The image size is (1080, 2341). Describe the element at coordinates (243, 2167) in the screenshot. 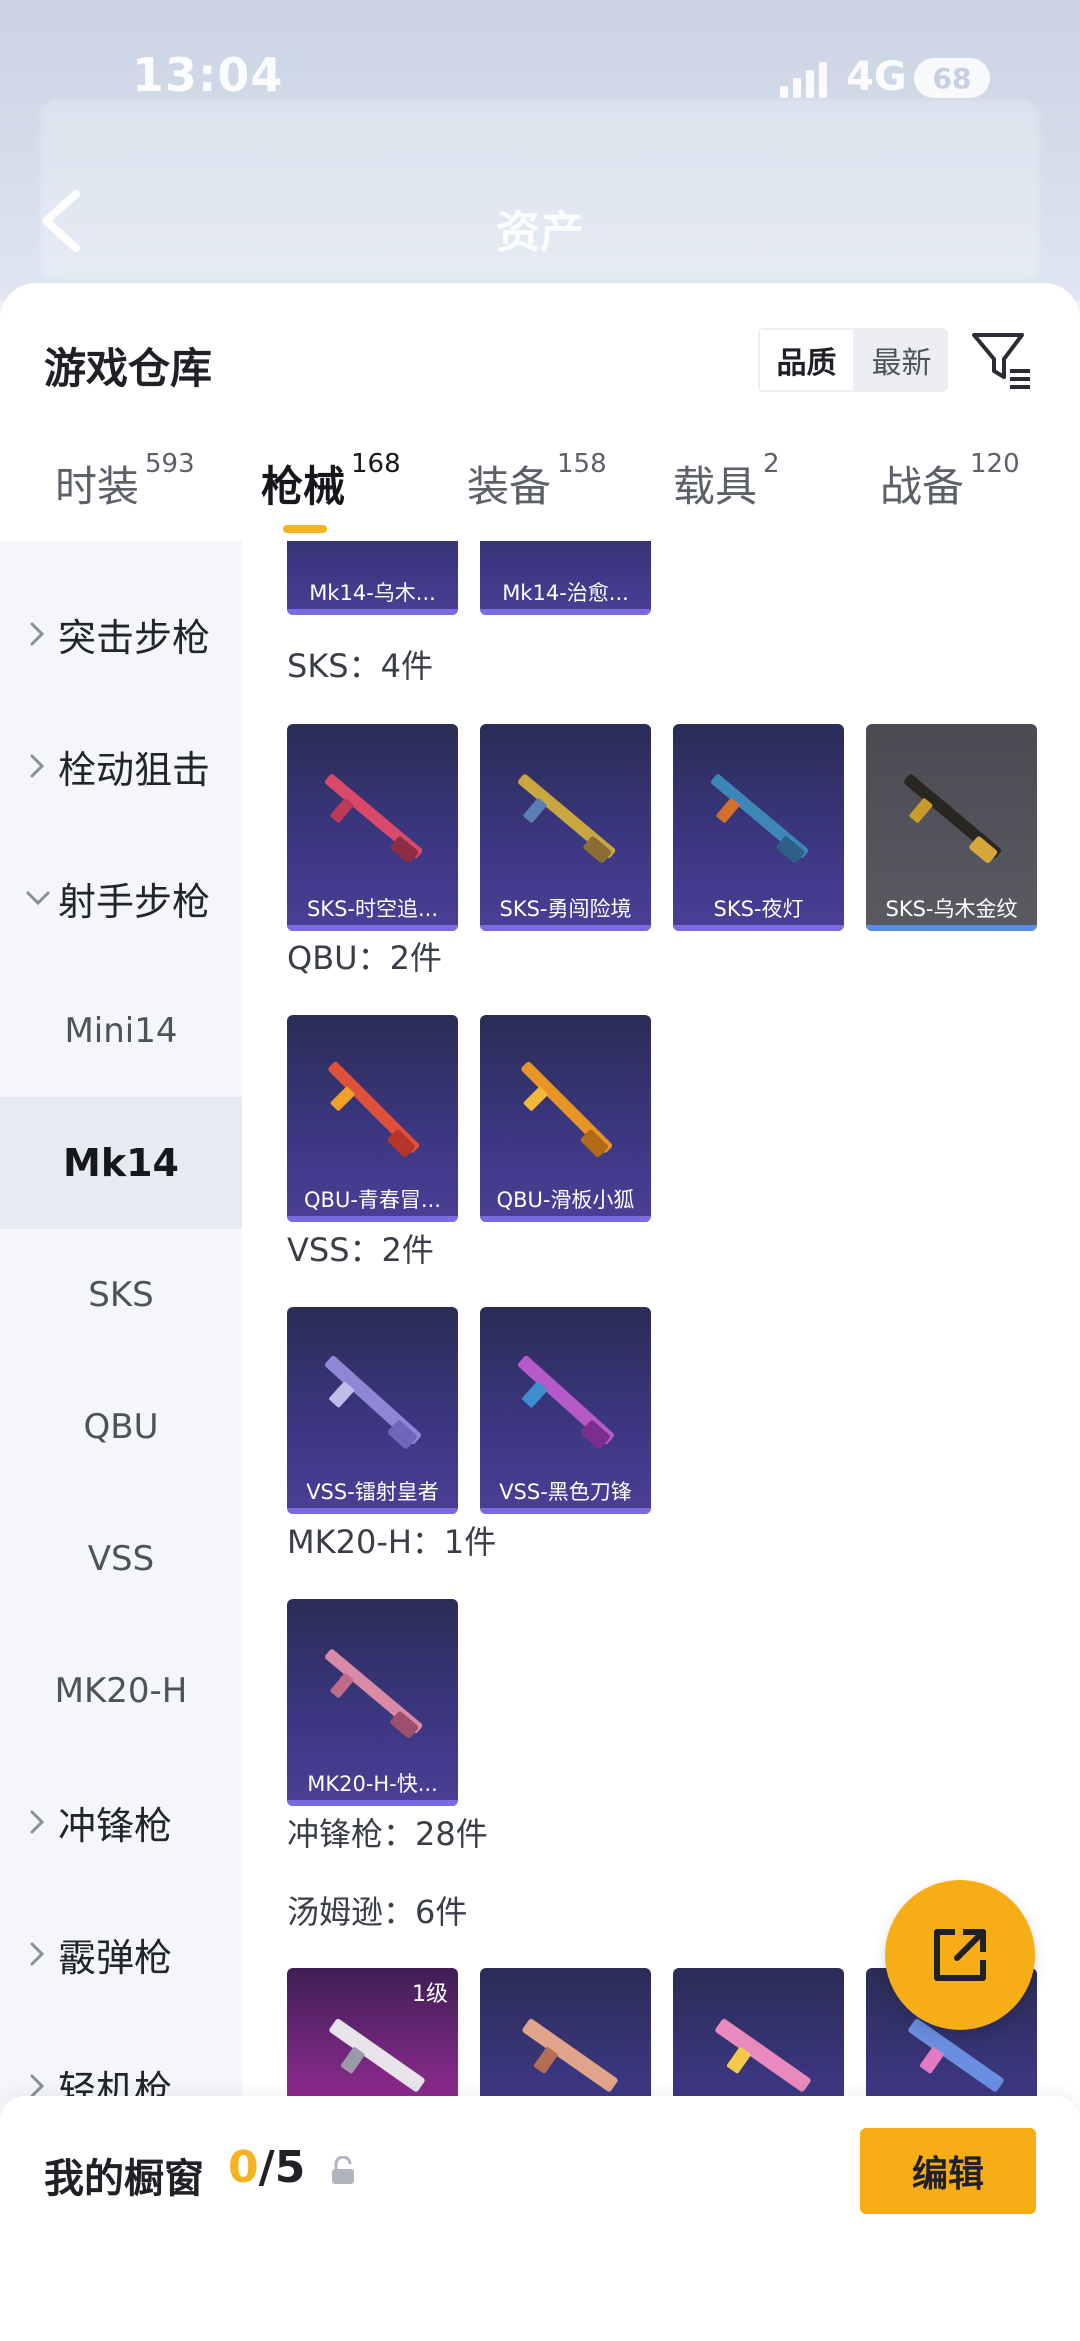

I see `showcase-count-current: 0` at that location.